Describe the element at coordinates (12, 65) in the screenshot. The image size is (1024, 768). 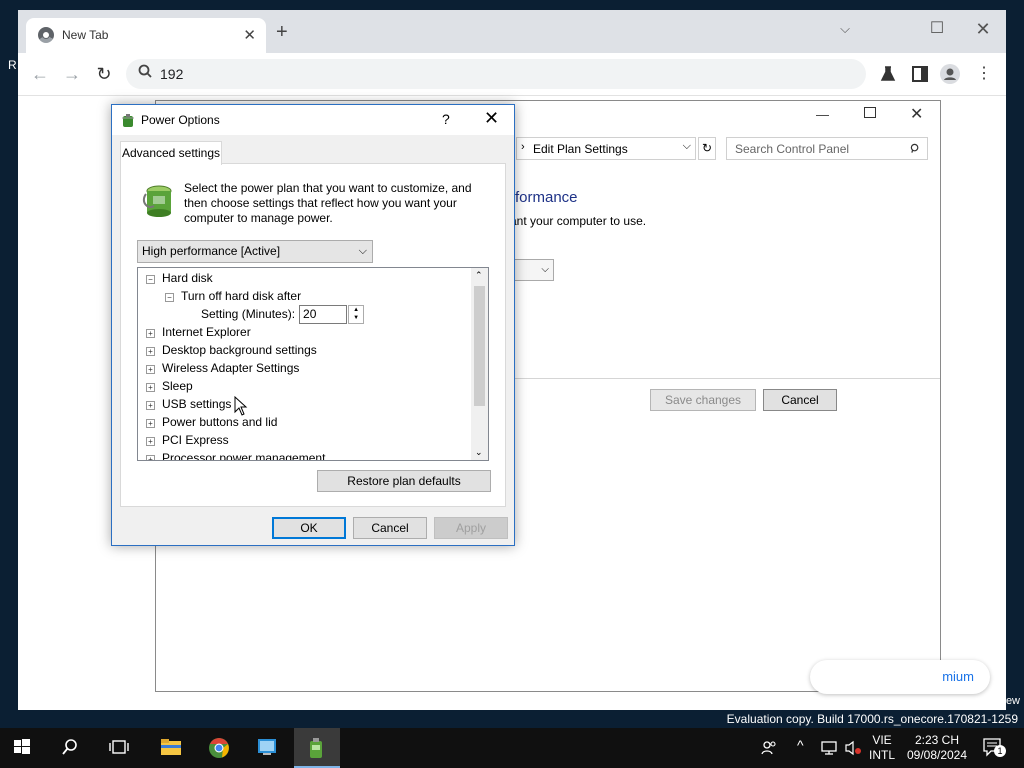
I see `desktop-label-left: R` at that location.